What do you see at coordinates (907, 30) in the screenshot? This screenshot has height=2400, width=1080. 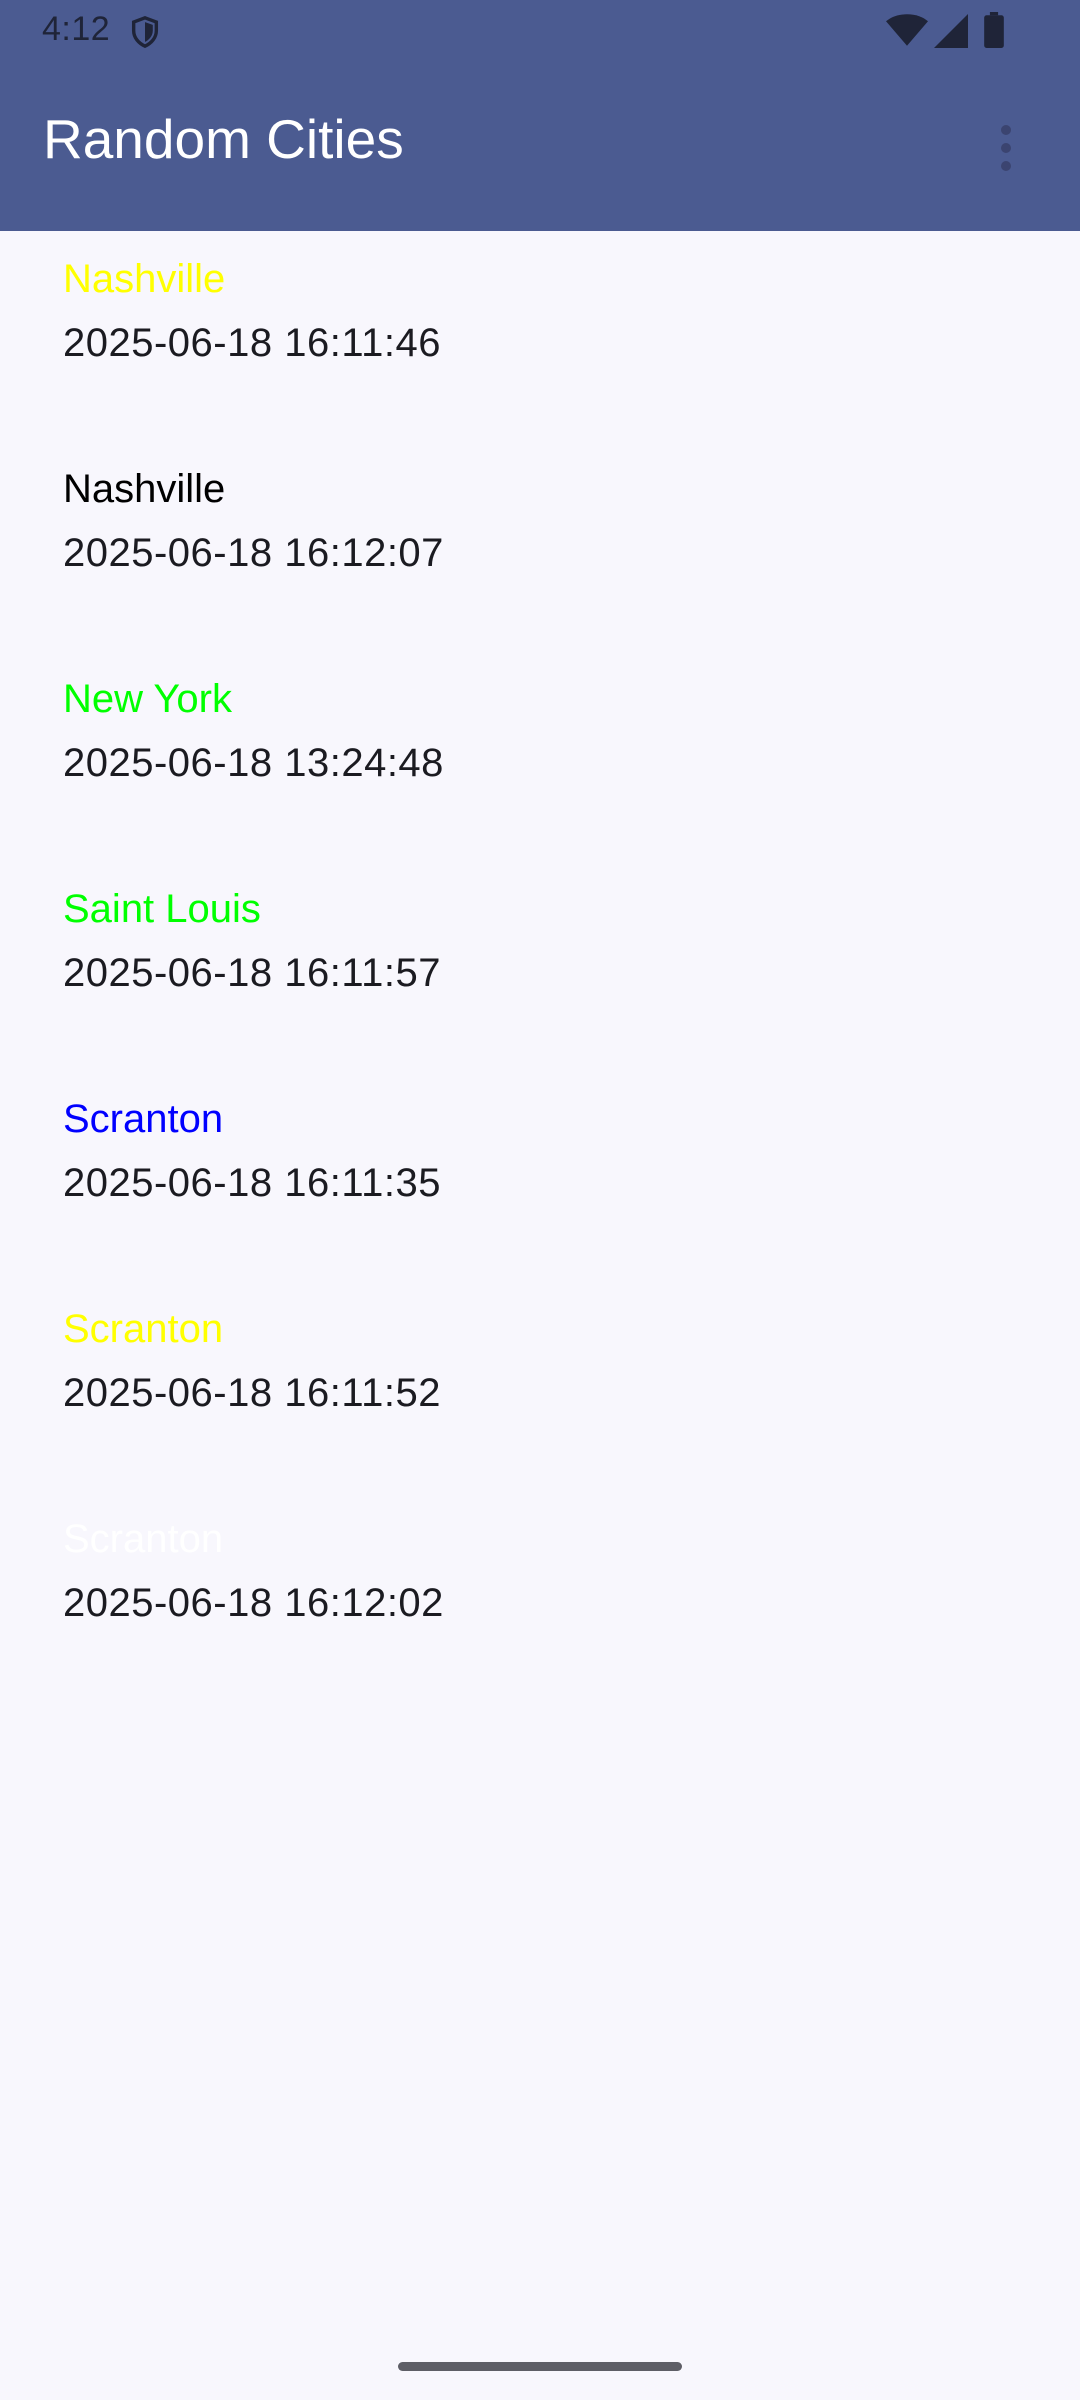 I see `wifi-icon` at bounding box center [907, 30].